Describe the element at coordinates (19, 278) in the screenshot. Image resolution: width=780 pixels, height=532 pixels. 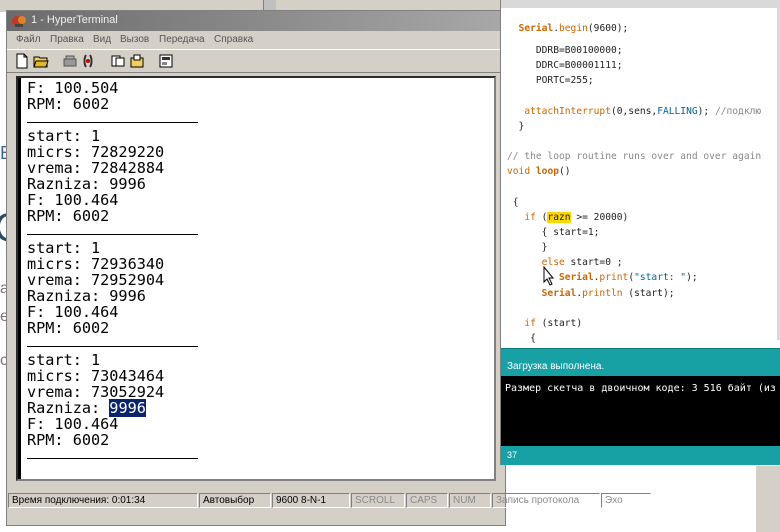
I see `terminal-left-border` at that location.